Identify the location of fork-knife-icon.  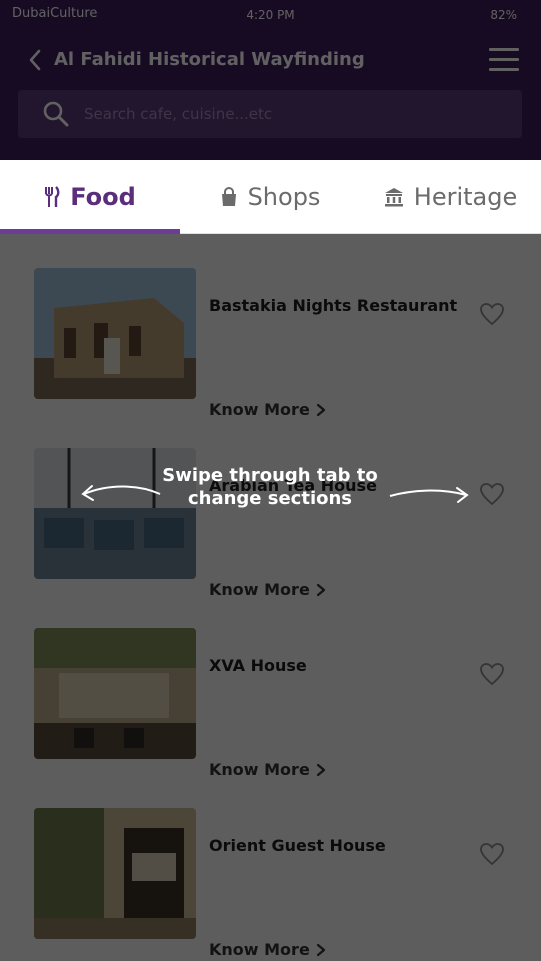
(52, 196).